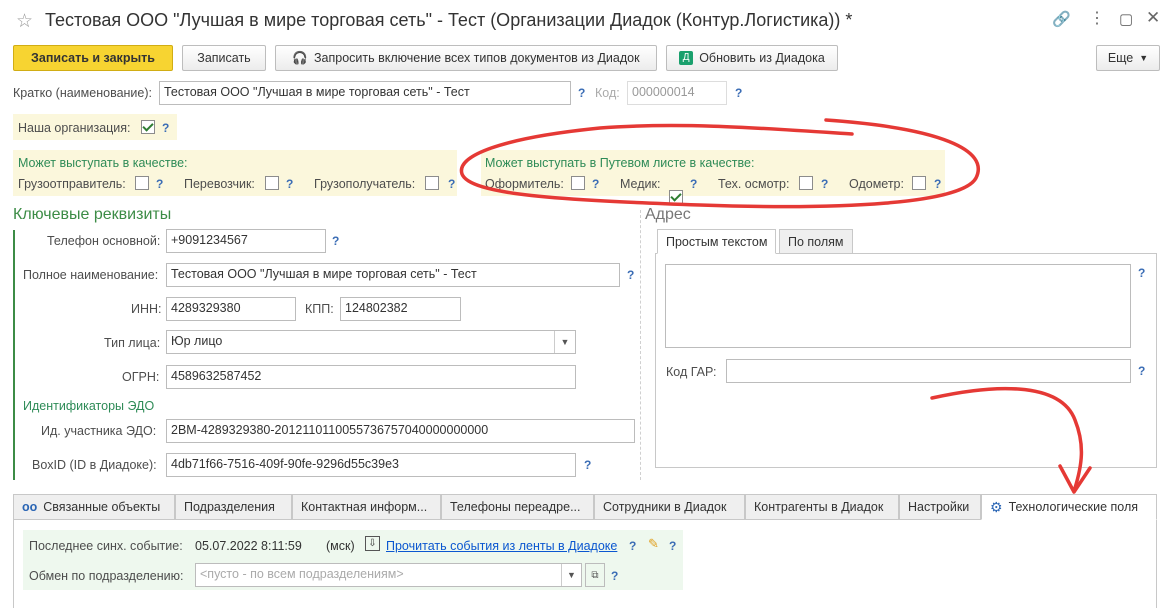 This screenshot has height=608, width=1176. Describe the element at coordinates (1007, 438) in the screenshot. I see `annotation-arrow` at that location.